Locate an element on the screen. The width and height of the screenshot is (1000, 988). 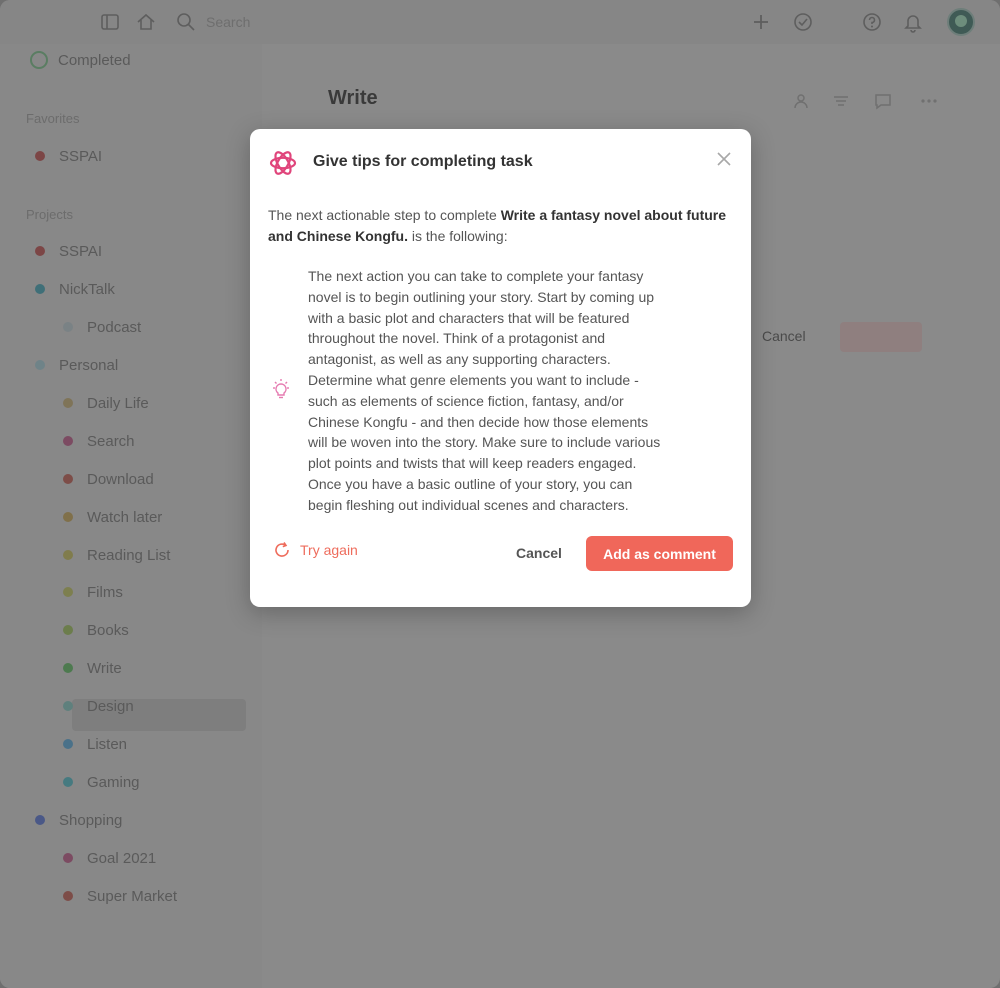
sidebar-item-shopping: Shopping is located at coordinates (78, 820).